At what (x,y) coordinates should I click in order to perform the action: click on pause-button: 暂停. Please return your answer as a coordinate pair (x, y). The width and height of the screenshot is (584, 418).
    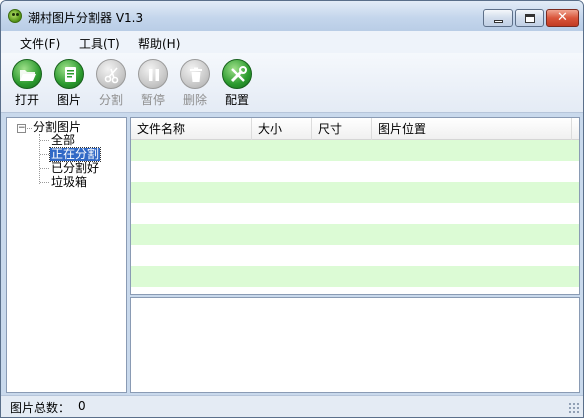
    Looking at the image, I should click on (153, 85).